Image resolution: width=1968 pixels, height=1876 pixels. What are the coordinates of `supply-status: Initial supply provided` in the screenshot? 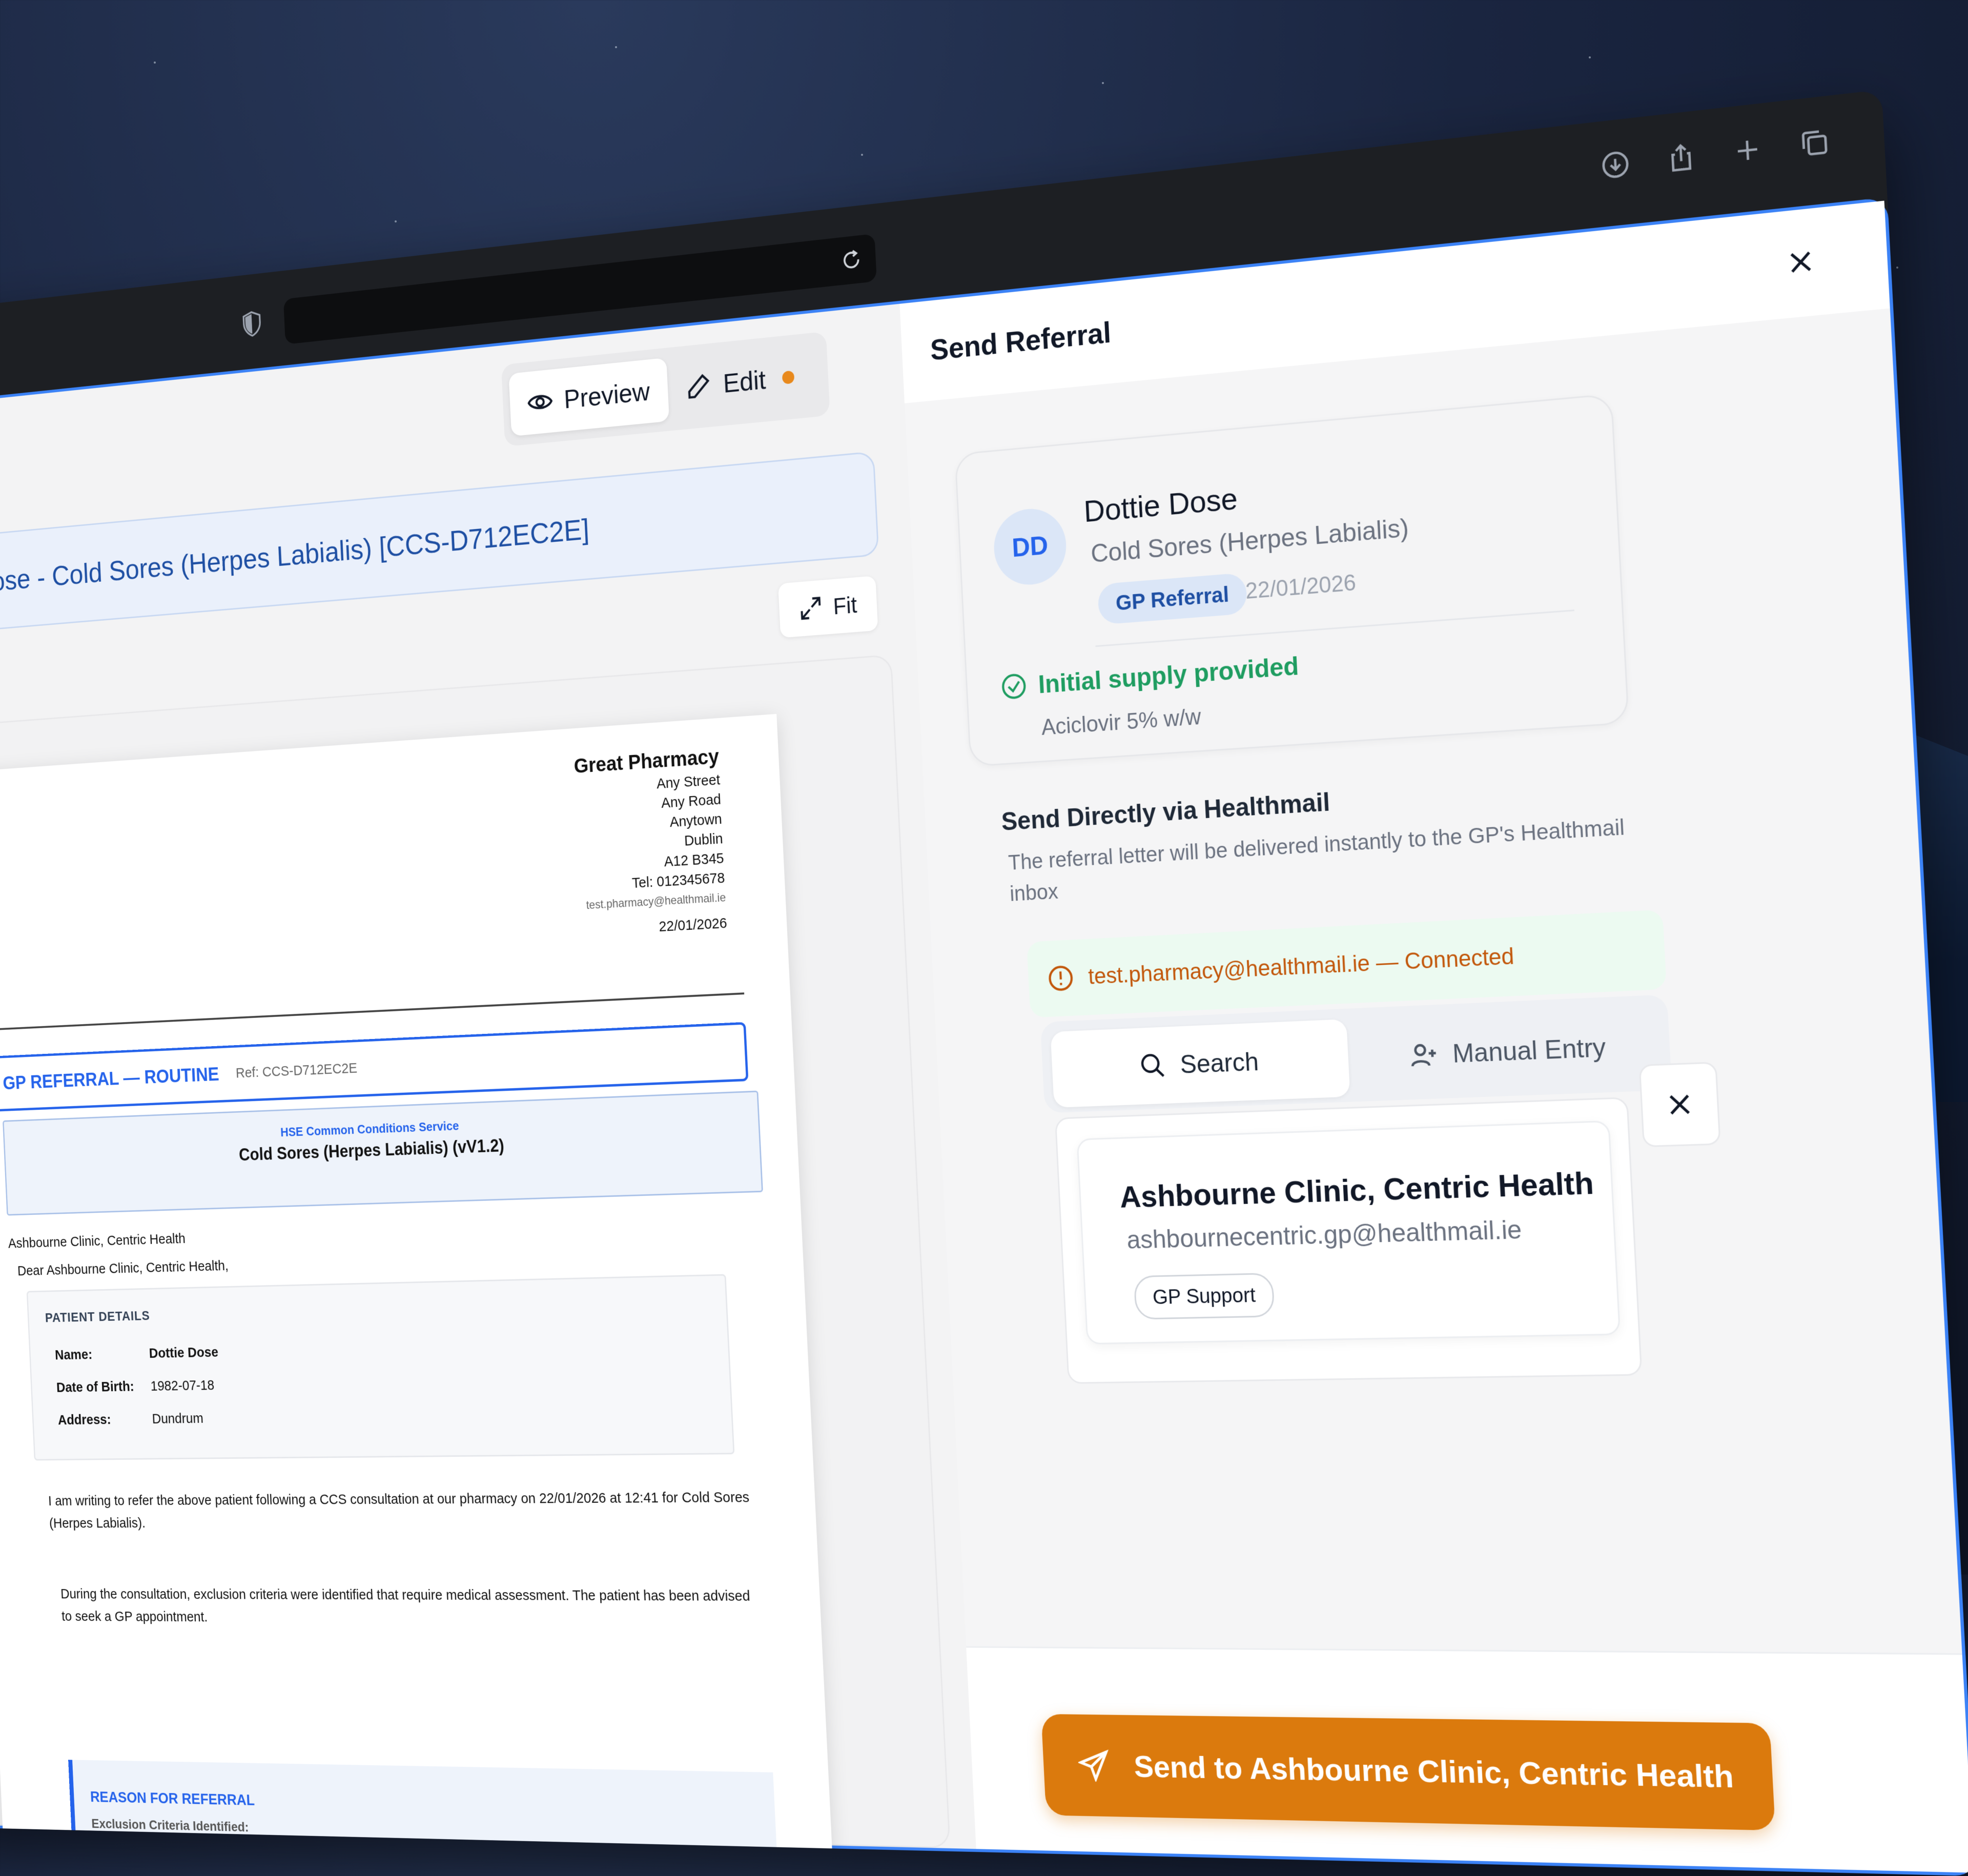 It's located at (1150, 676).